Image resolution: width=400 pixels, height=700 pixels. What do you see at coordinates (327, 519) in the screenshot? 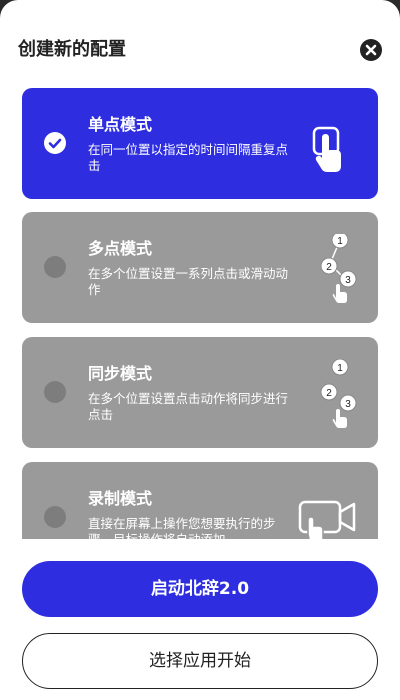
I see `record-icon` at bounding box center [327, 519].